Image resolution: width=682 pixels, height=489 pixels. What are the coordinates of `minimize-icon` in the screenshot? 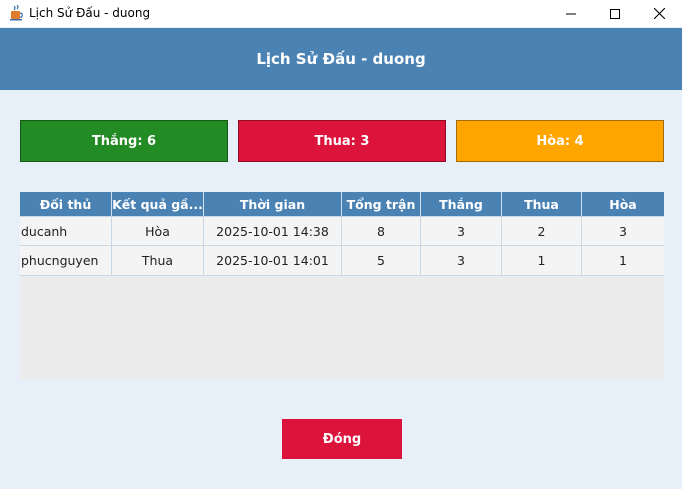 It's located at (571, 13).